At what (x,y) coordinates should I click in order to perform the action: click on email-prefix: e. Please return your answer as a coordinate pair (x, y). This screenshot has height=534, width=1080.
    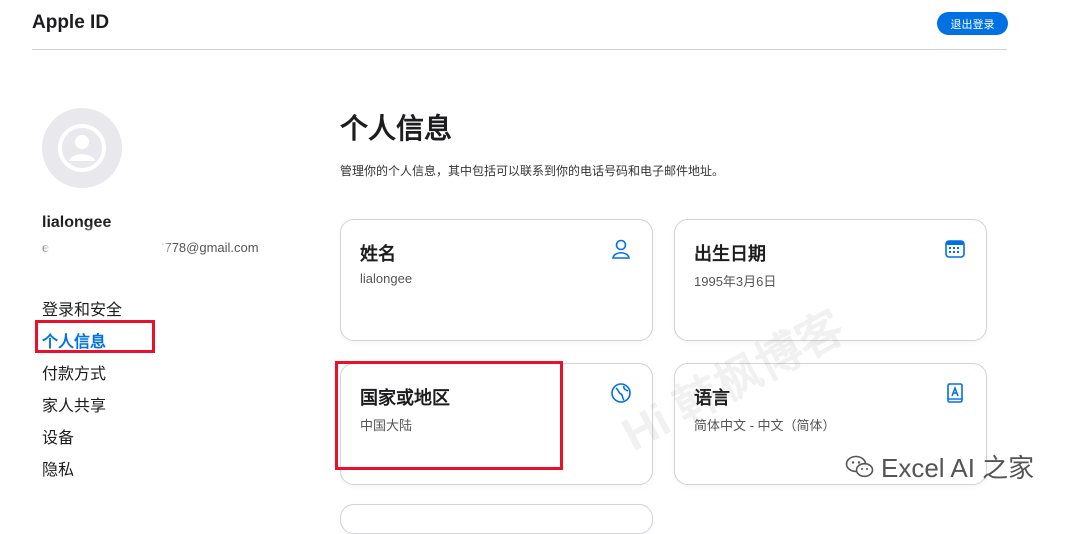
    Looking at the image, I should click on (46, 247).